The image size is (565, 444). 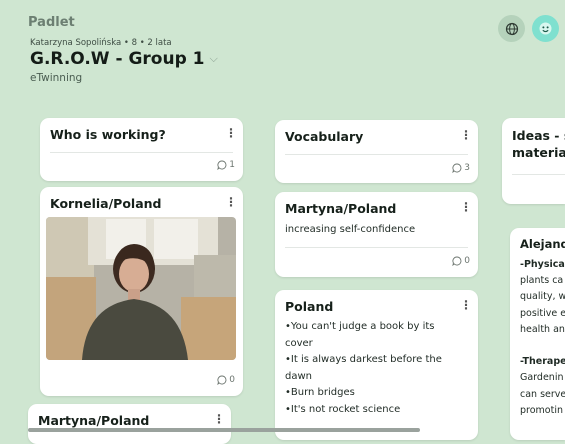 What do you see at coordinates (542, 394) in the screenshot?
I see `post-line: can serve` at bounding box center [542, 394].